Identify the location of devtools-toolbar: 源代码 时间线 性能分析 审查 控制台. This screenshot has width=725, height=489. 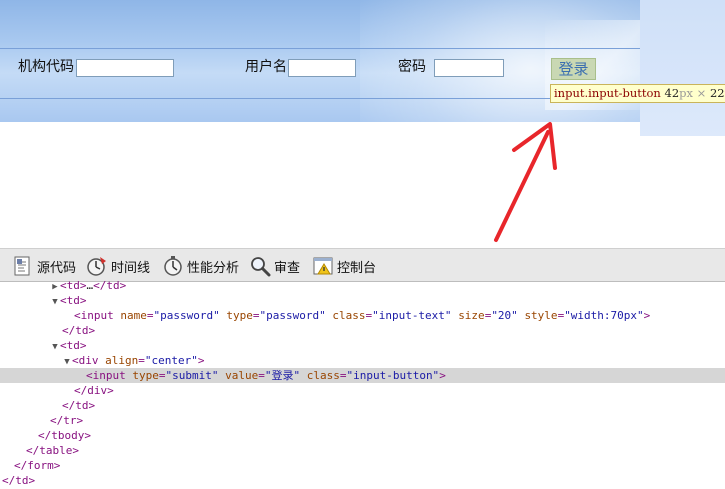
(362, 265).